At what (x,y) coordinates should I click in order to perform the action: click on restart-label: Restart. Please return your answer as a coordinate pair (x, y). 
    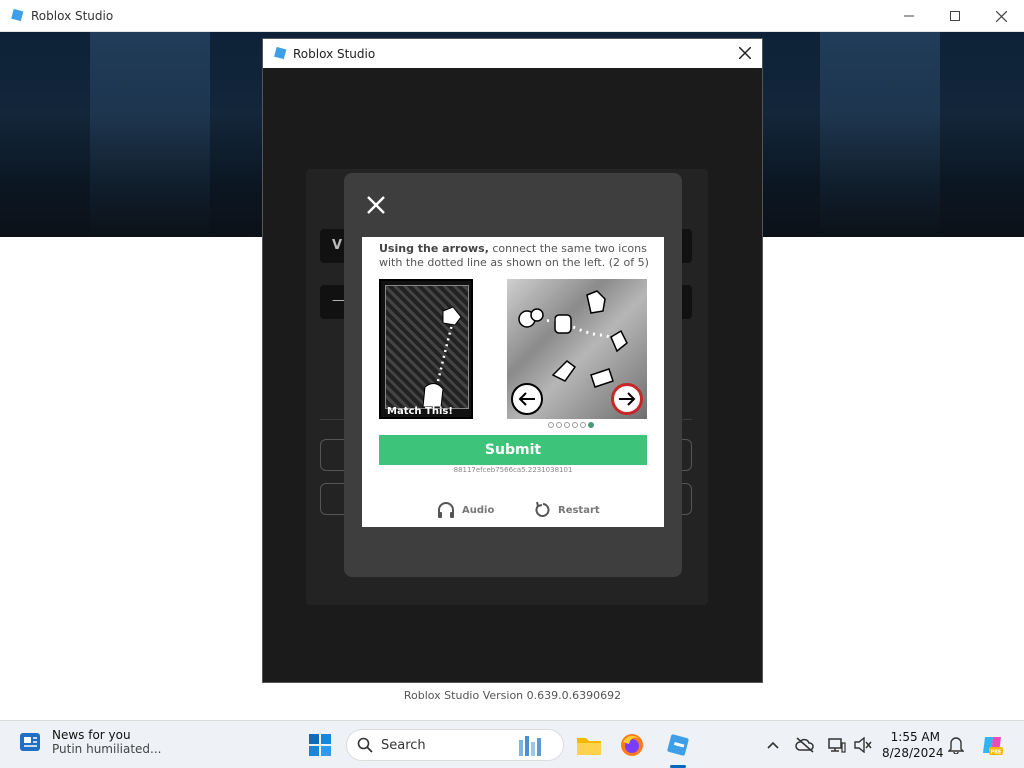
    Looking at the image, I should click on (579, 510).